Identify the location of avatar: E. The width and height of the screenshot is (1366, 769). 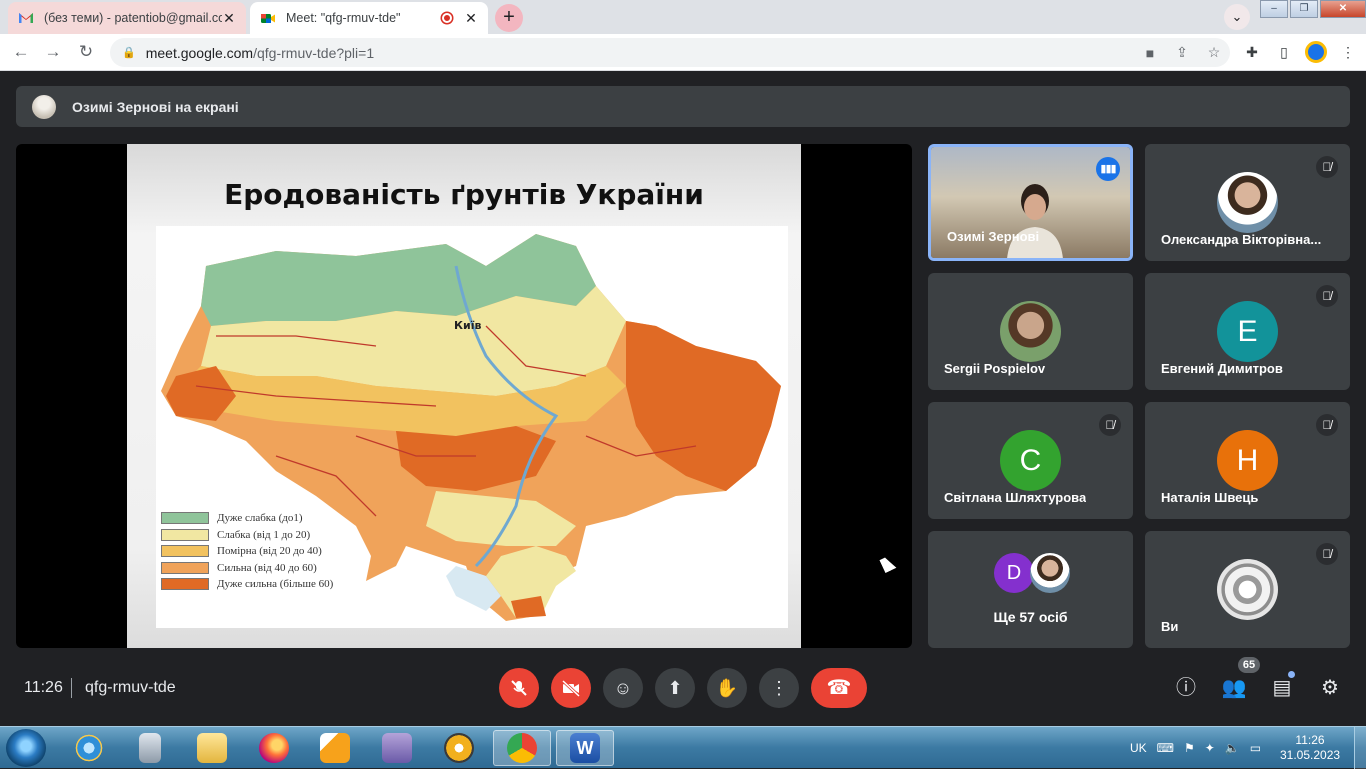
(1247, 331).